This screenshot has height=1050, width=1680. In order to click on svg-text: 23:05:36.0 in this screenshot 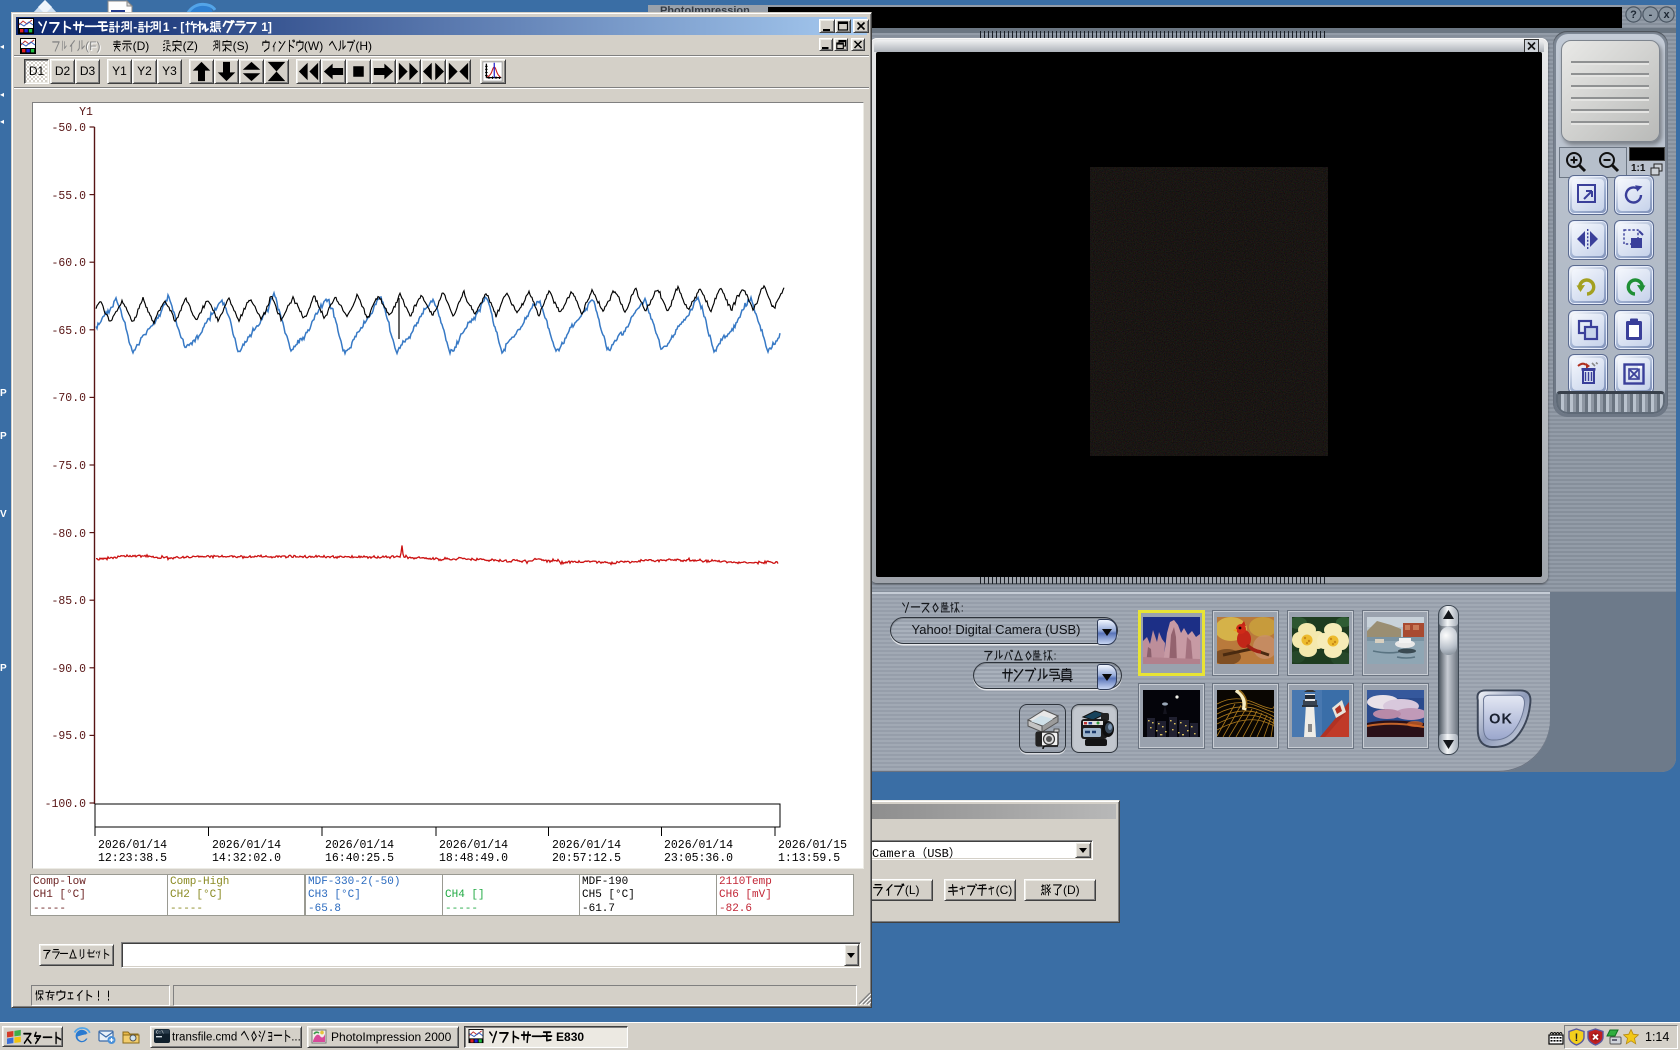, I will do `click(698, 858)`.